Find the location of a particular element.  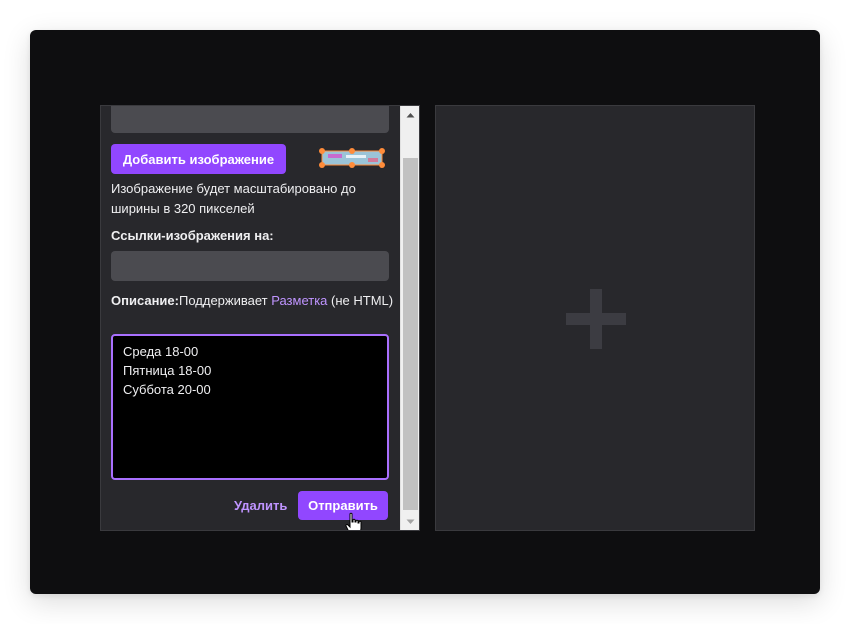

plus-icon-horizontal is located at coordinates (596, 319).